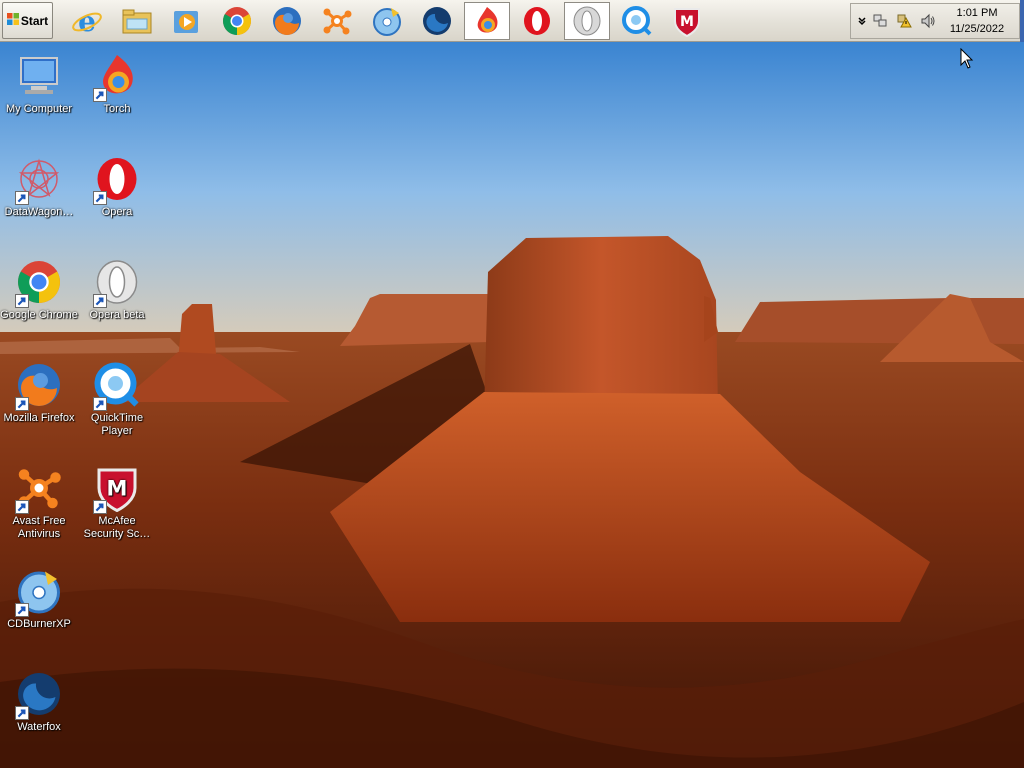  I want to click on desktop-icon-my-computer: My Computer, so click(39, 84).